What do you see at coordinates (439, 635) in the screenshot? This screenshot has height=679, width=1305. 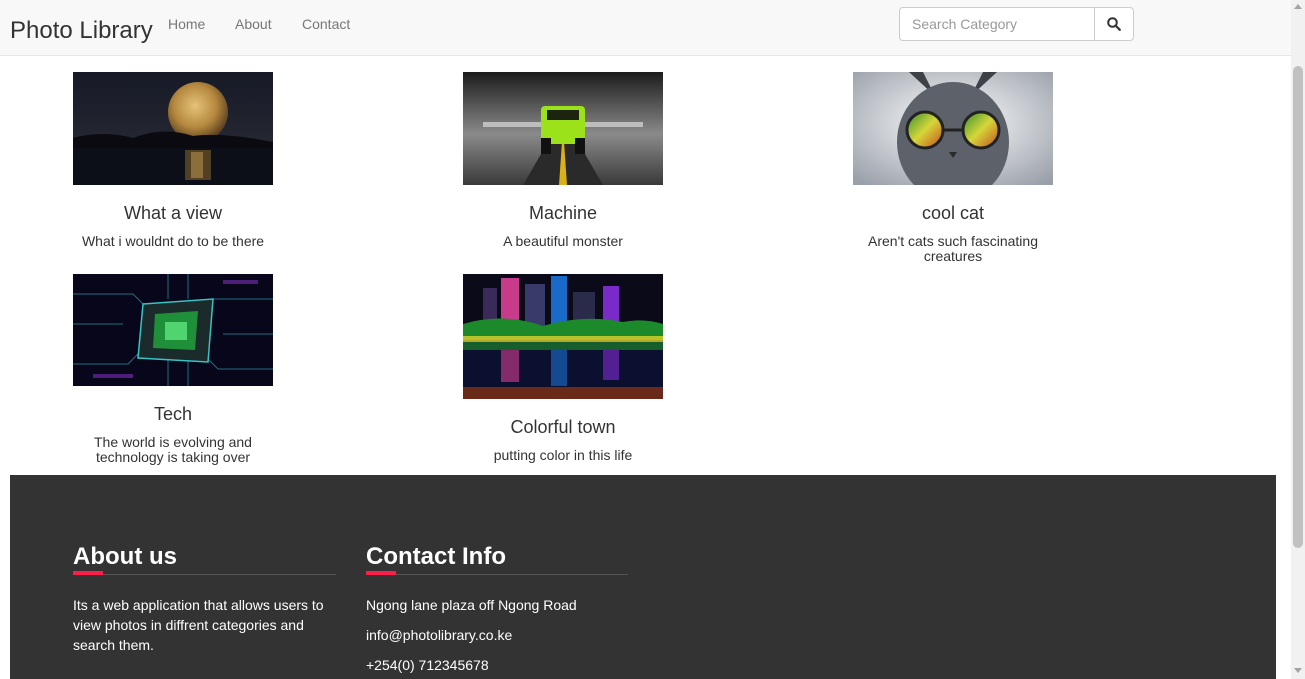 I see `contact-email: info@photolibrary.co.ke` at bounding box center [439, 635].